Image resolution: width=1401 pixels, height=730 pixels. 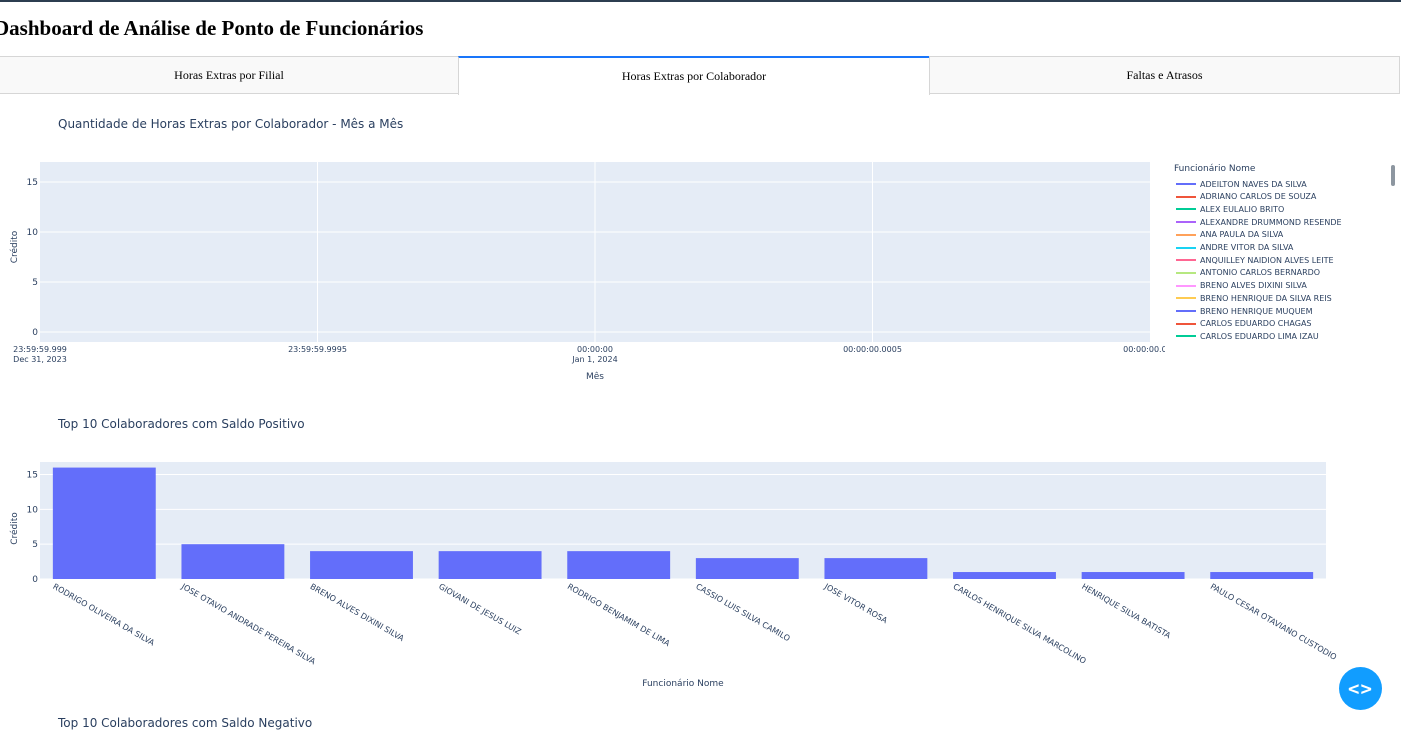 What do you see at coordinates (1271, 222) in the screenshot?
I see `legend-label: ALEXANDRE DRUMMOND RESENDE` at bounding box center [1271, 222].